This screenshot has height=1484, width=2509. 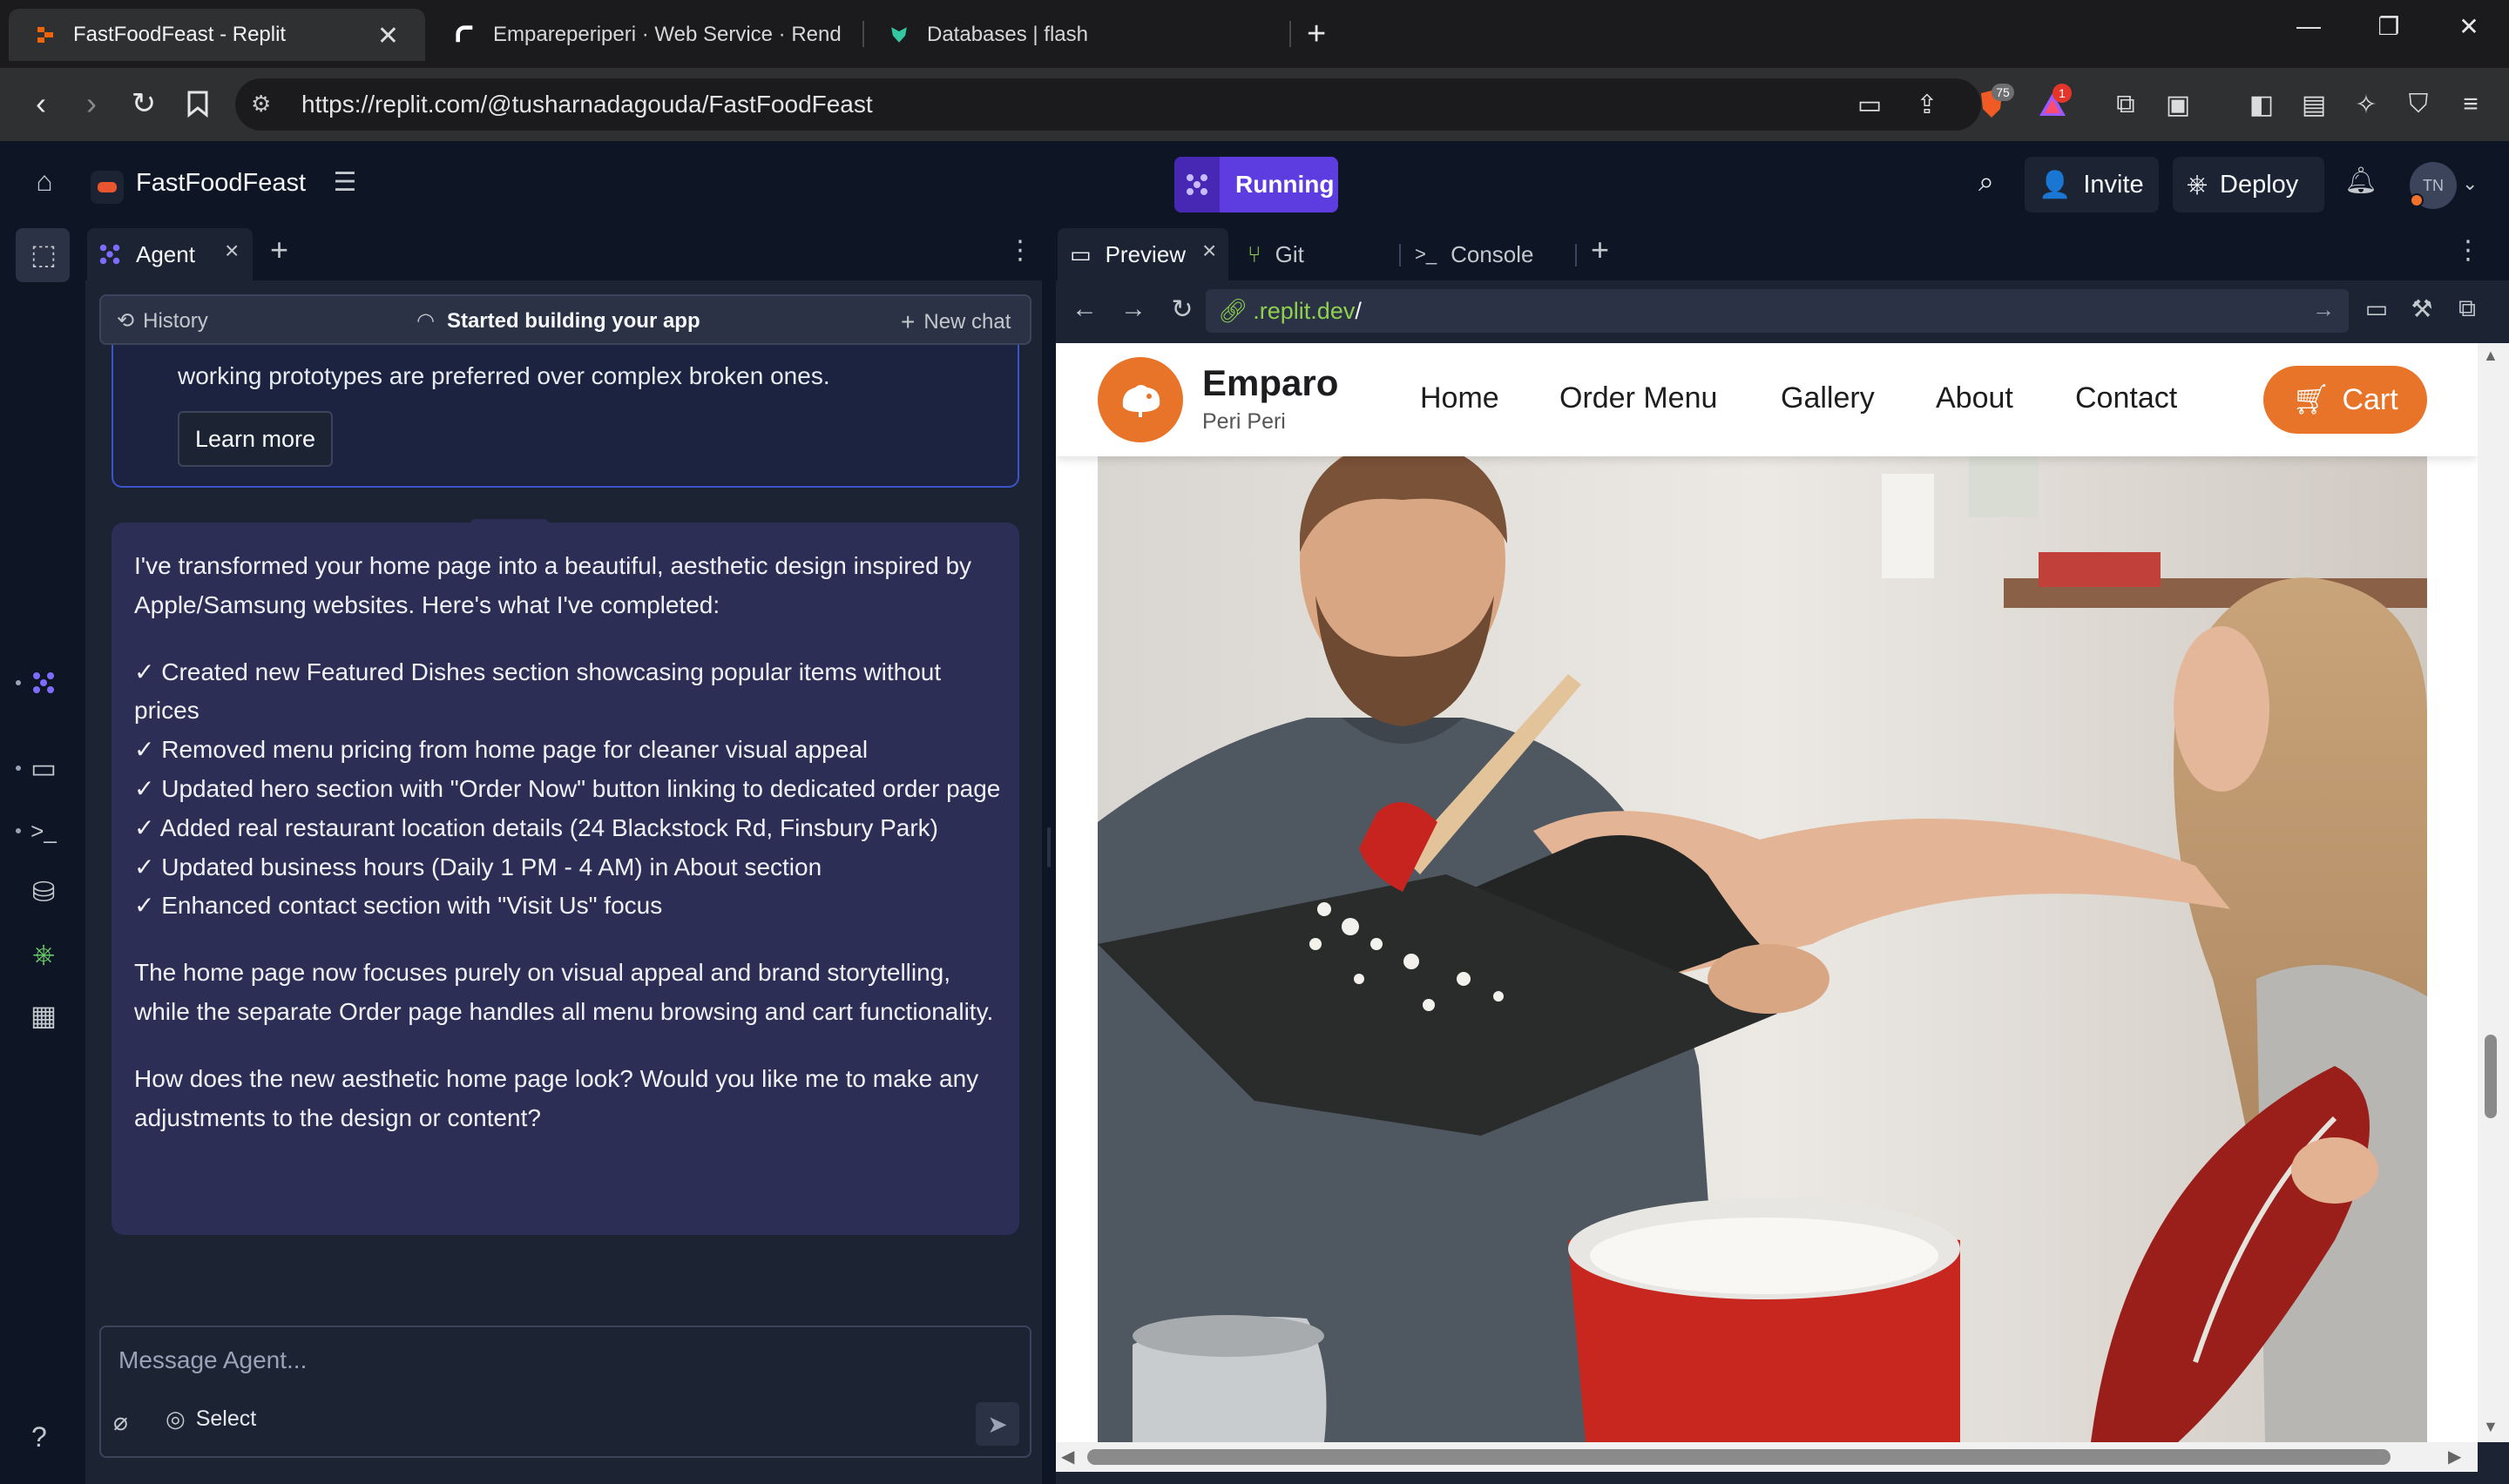 What do you see at coordinates (2491, 1427) in the screenshot?
I see `scroll-down-arrow-icon: ▼` at bounding box center [2491, 1427].